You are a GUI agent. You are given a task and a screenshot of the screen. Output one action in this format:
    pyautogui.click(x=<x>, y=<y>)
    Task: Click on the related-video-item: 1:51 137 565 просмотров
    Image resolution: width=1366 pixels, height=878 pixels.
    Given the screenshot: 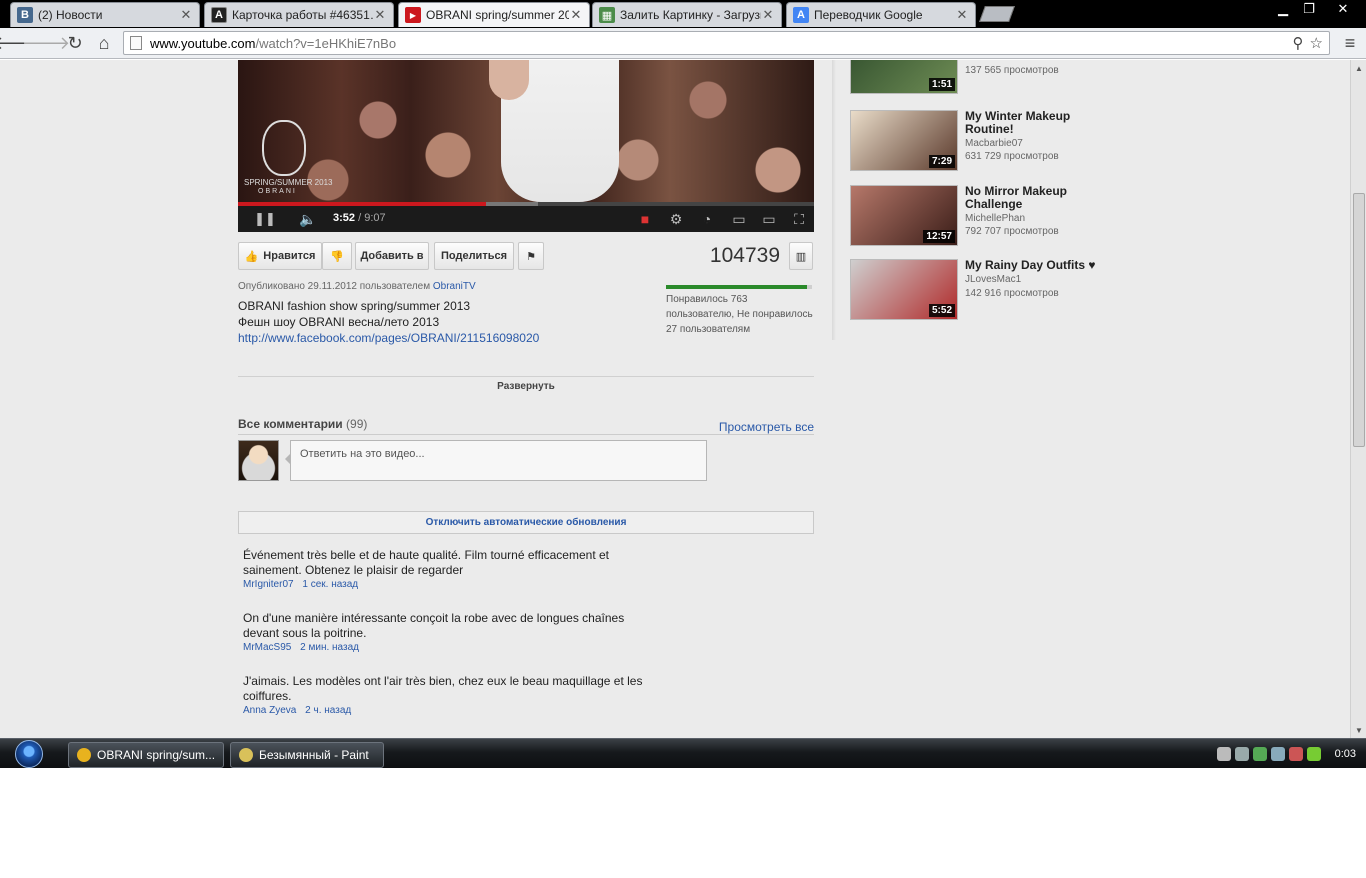 What is the action you would take?
    pyautogui.click(x=985, y=77)
    